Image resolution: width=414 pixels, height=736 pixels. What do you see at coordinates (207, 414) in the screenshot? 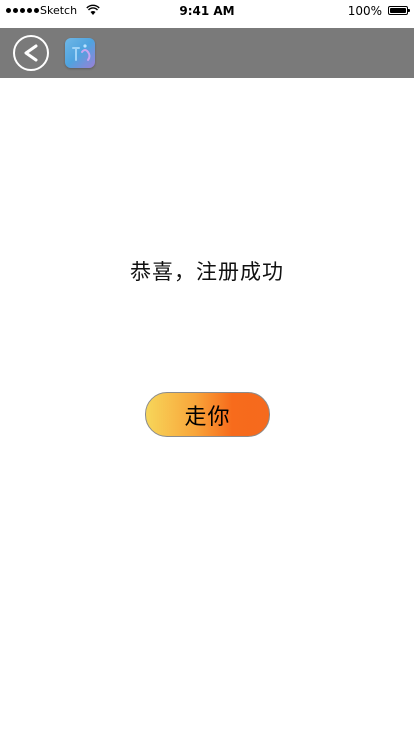
I see `go-button: 走你` at bounding box center [207, 414].